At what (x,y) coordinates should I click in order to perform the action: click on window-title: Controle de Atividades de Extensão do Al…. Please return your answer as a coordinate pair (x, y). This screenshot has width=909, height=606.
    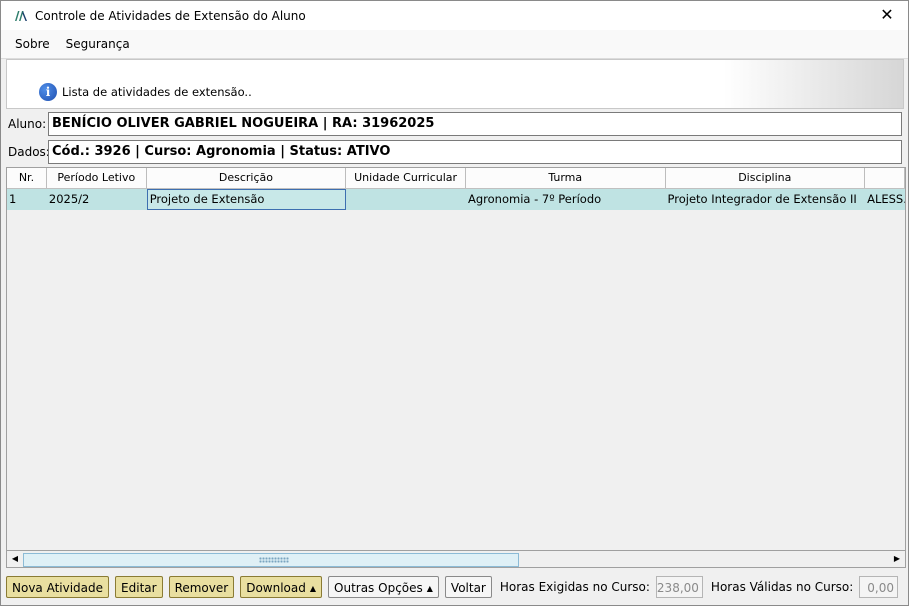
    Looking at the image, I should click on (170, 15).